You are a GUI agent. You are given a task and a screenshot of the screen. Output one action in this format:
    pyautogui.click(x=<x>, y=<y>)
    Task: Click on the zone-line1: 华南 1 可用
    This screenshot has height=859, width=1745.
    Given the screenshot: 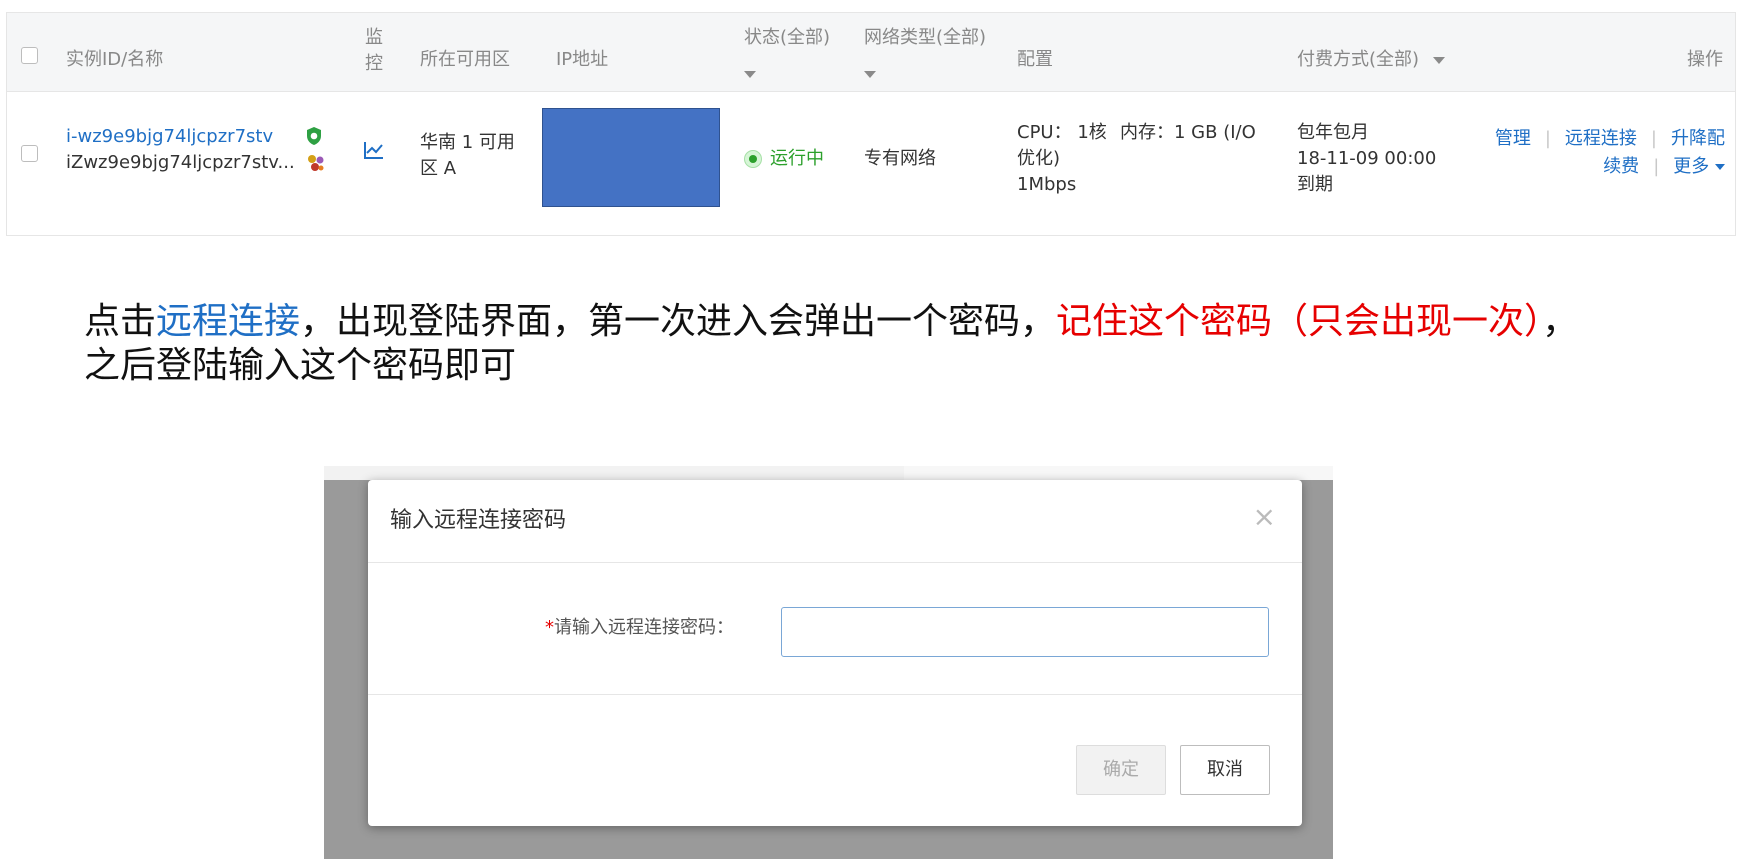 What is the action you would take?
    pyautogui.click(x=467, y=142)
    